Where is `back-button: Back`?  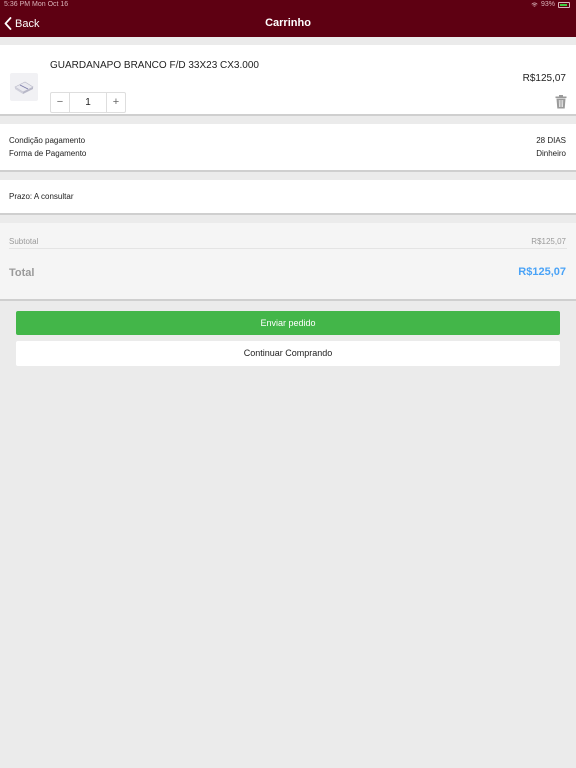
back-button: Back is located at coordinates (21, 23).